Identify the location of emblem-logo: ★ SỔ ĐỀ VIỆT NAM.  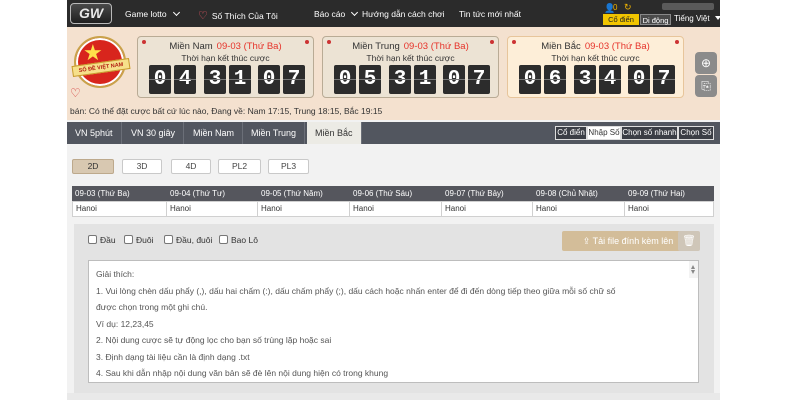
(101, 62).